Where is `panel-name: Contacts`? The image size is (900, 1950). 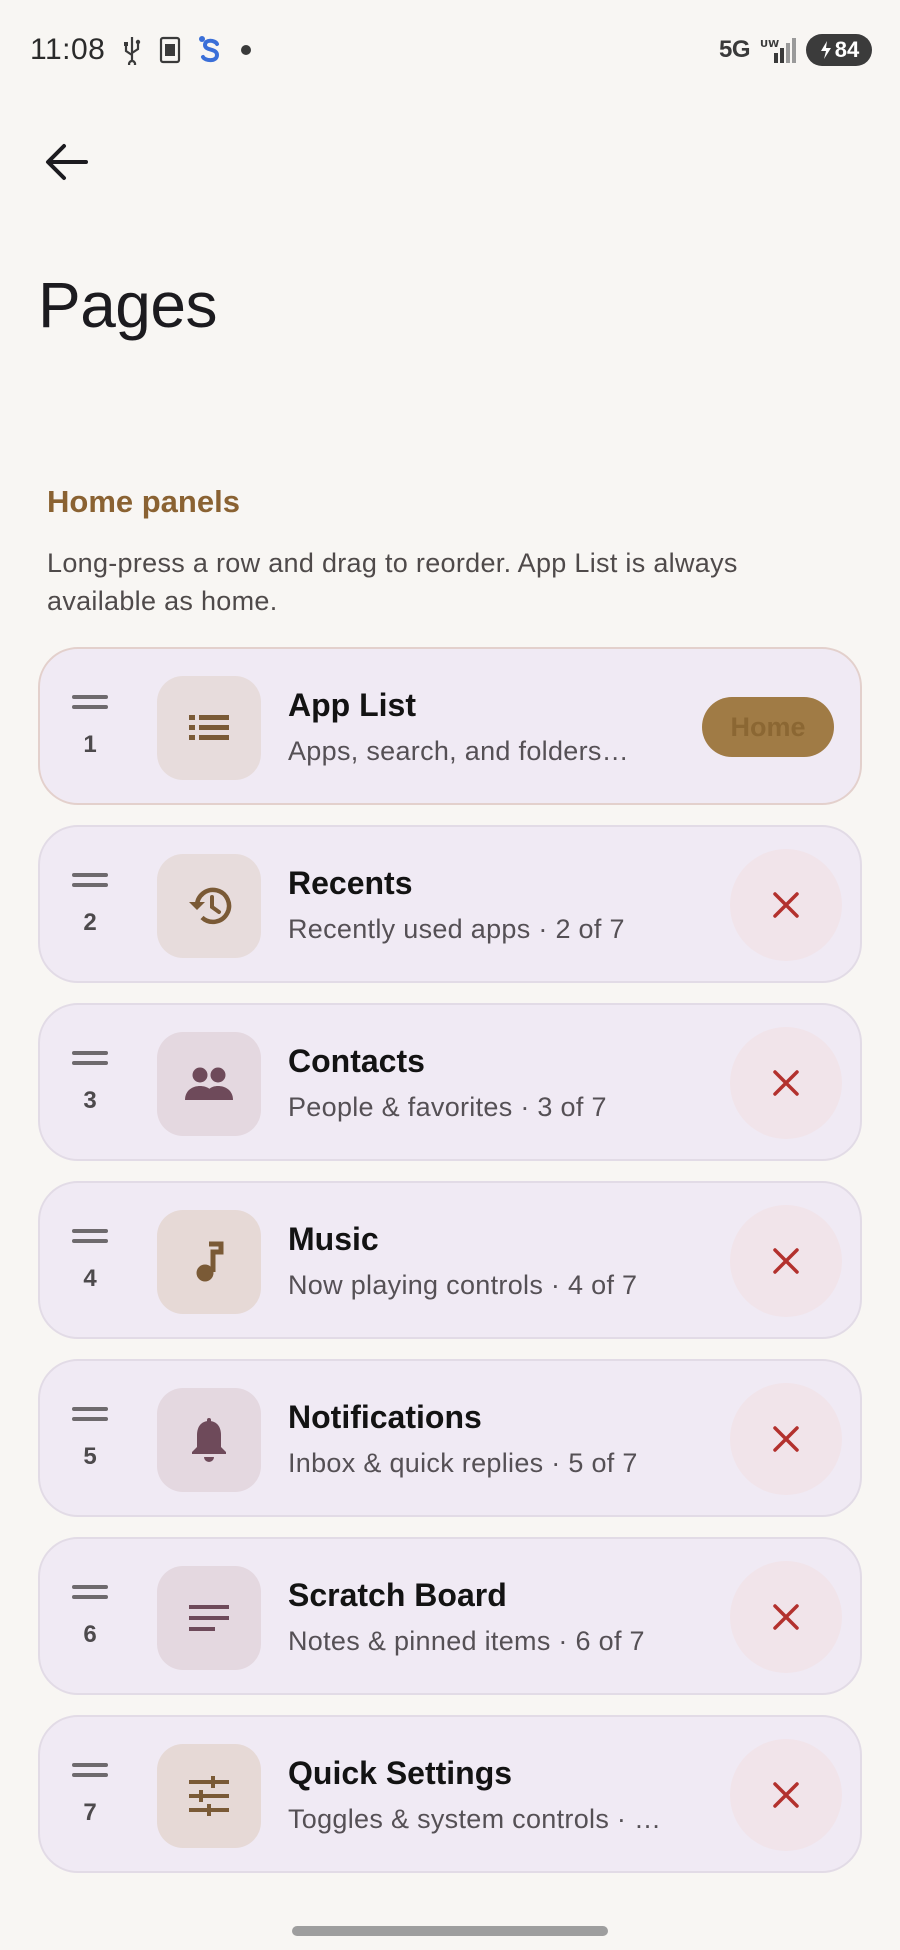 panel-name: Contacts is located at coordinates (356, 1061).